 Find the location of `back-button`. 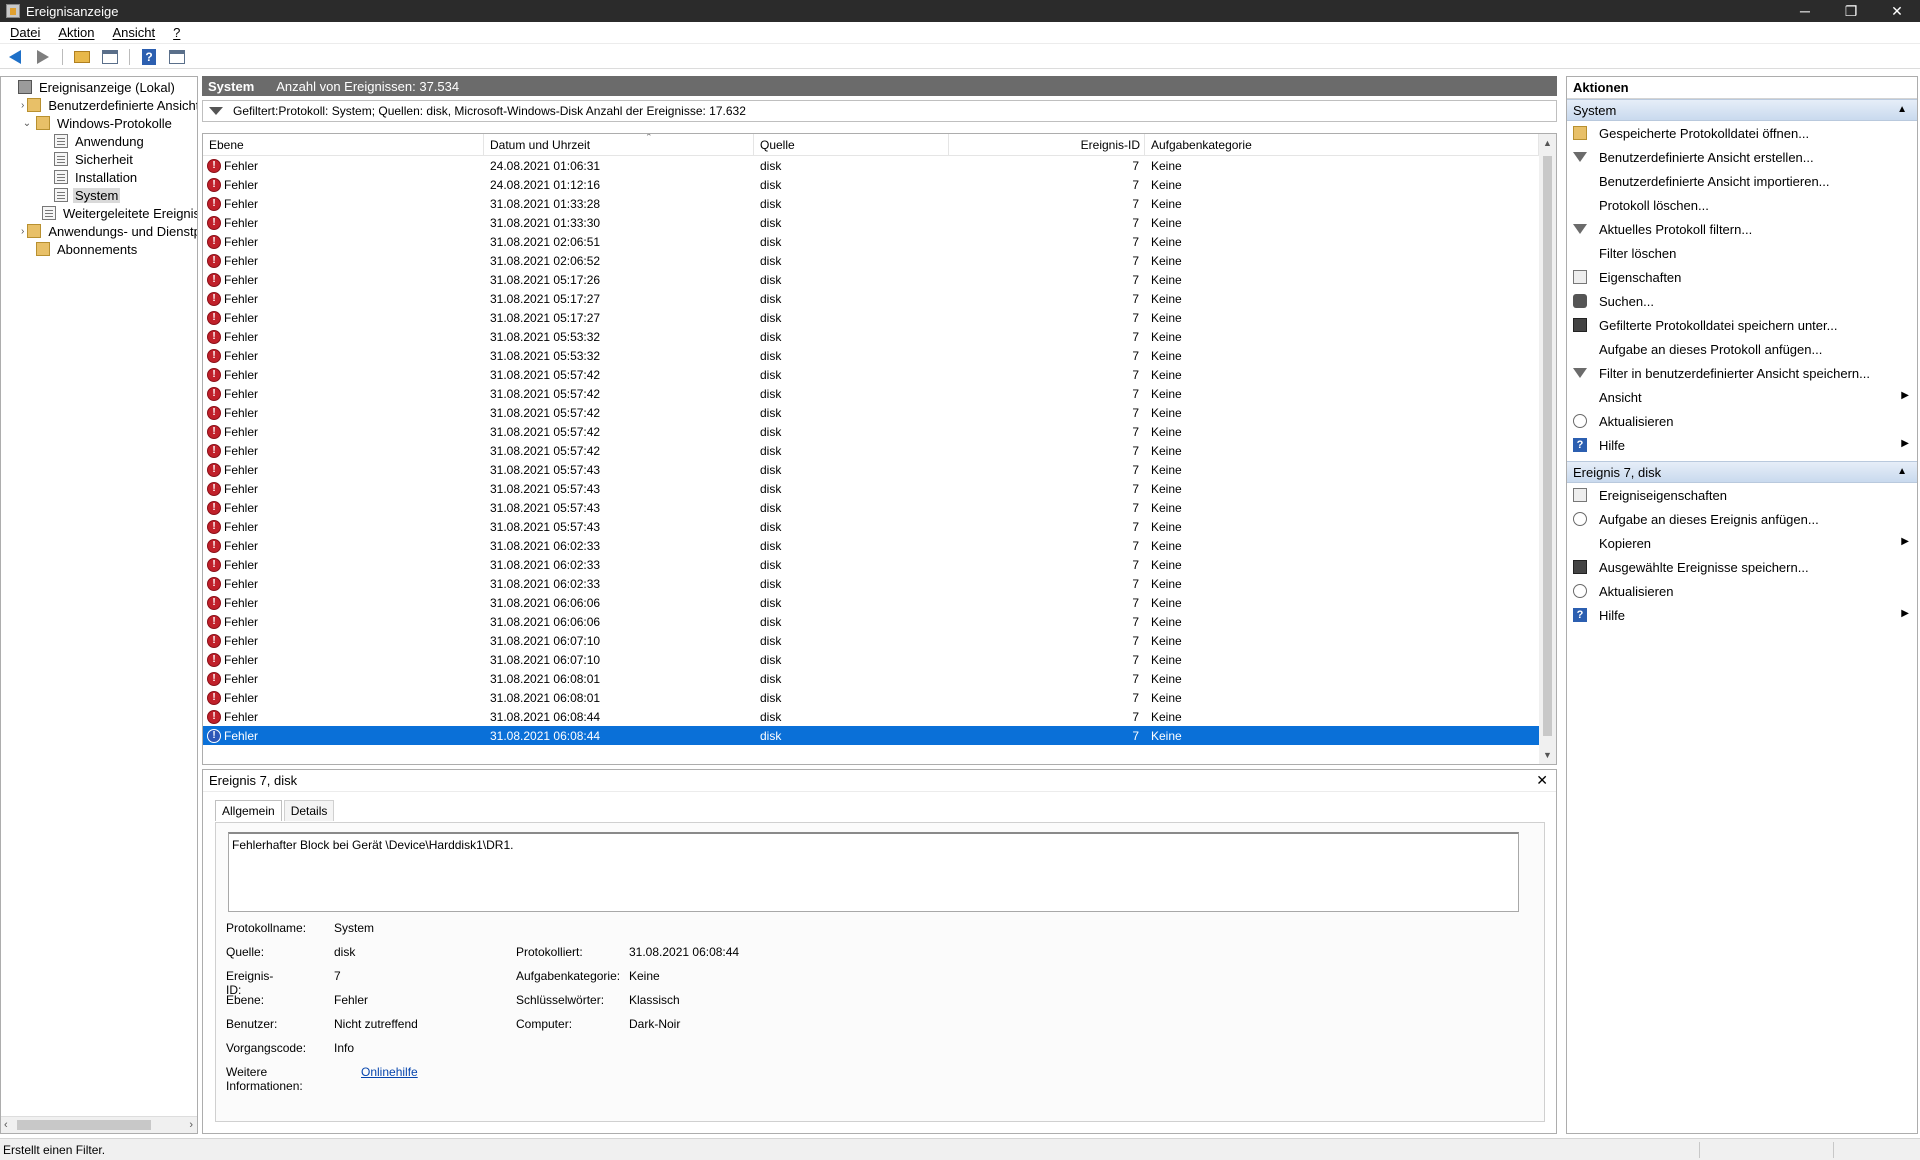

back-button is located at coordinates (15, 57).